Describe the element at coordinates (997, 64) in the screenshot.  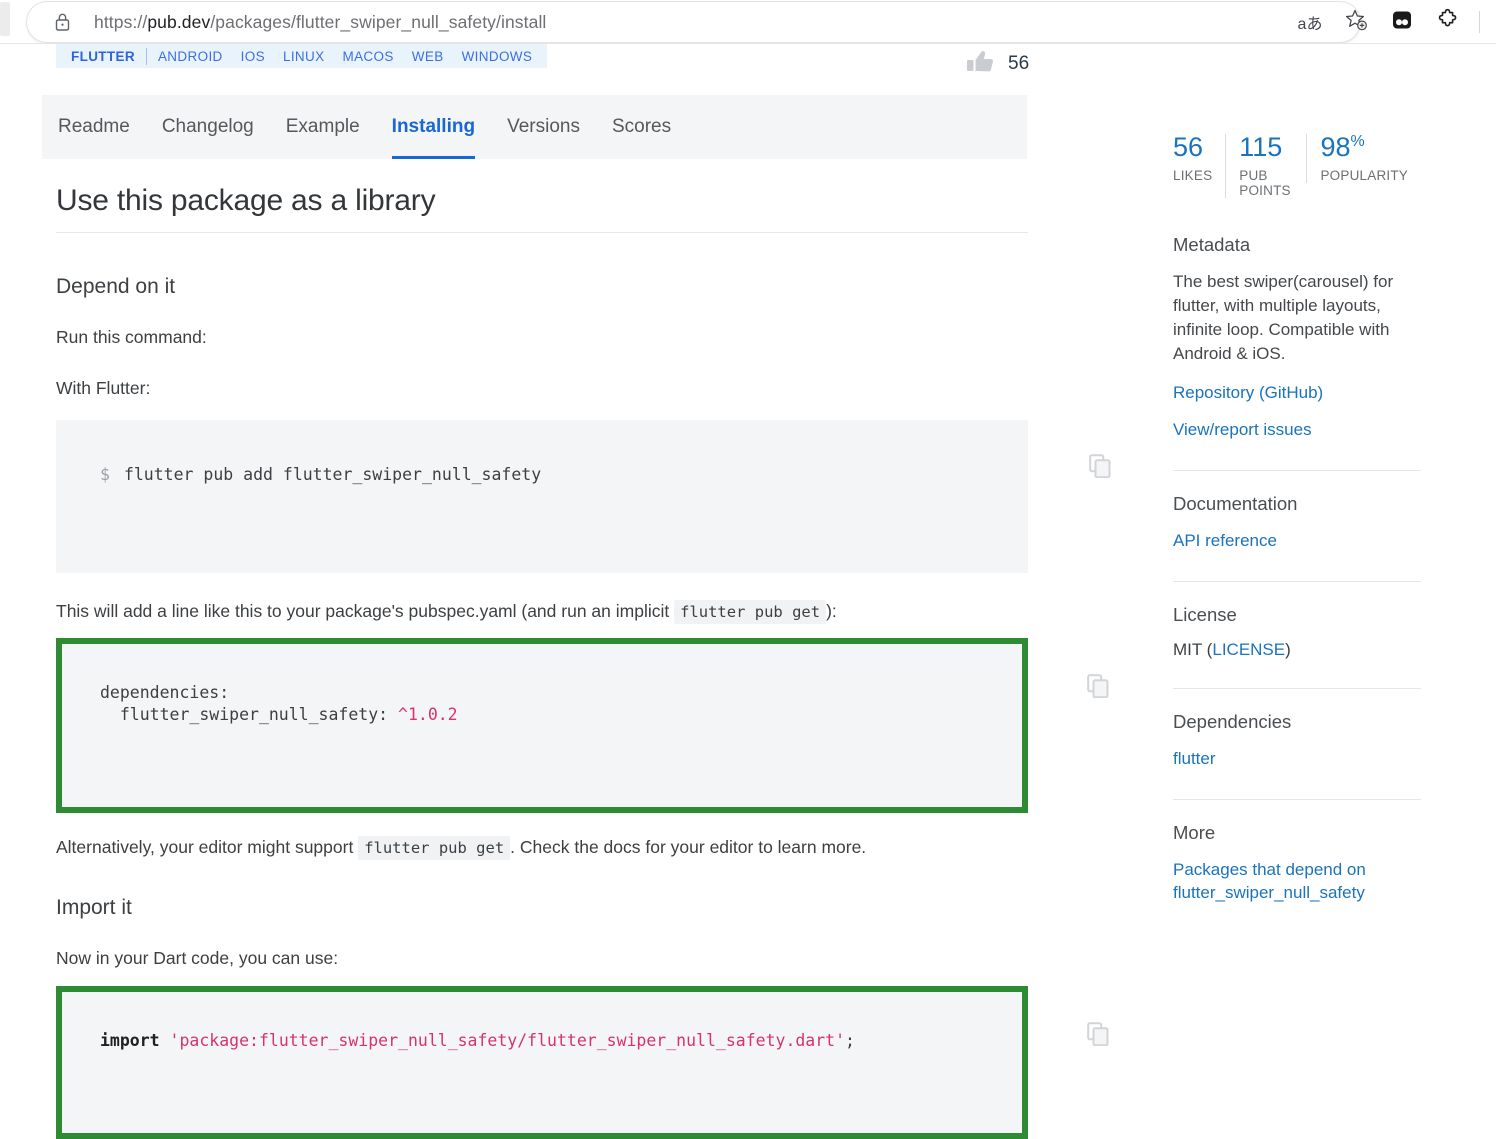
I see `likes-block: 56` at that location.